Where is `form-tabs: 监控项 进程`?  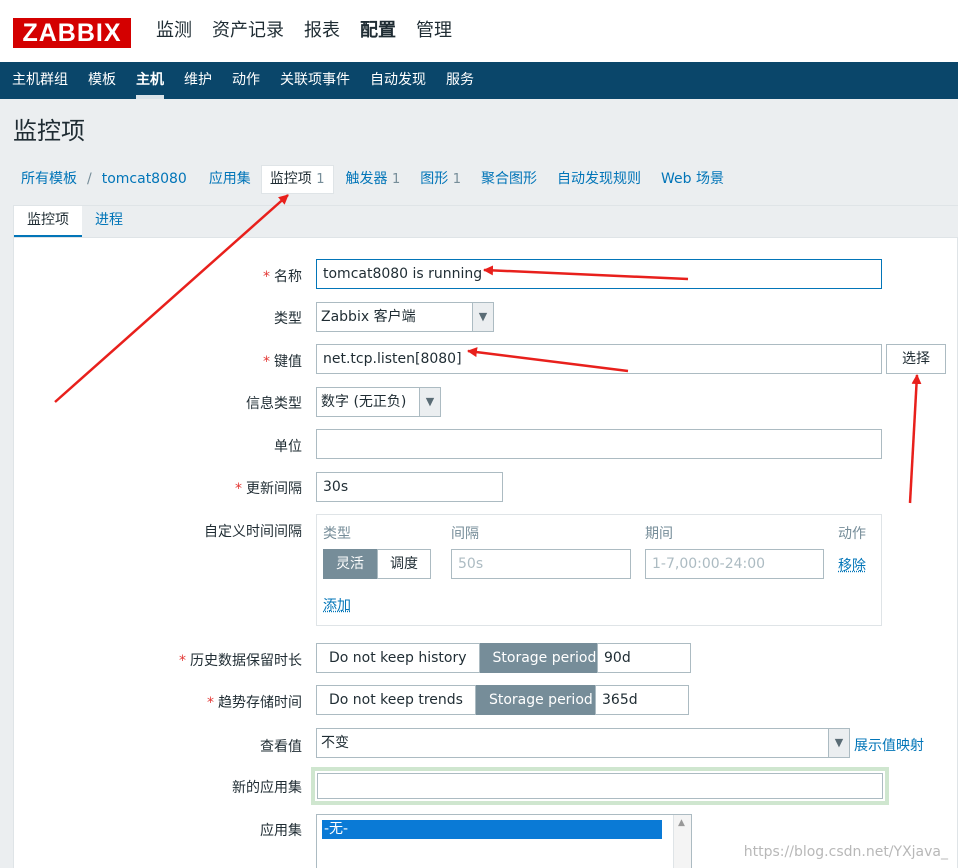
form-tabs: 监控项 进程 is located at coordinates (486, 222).